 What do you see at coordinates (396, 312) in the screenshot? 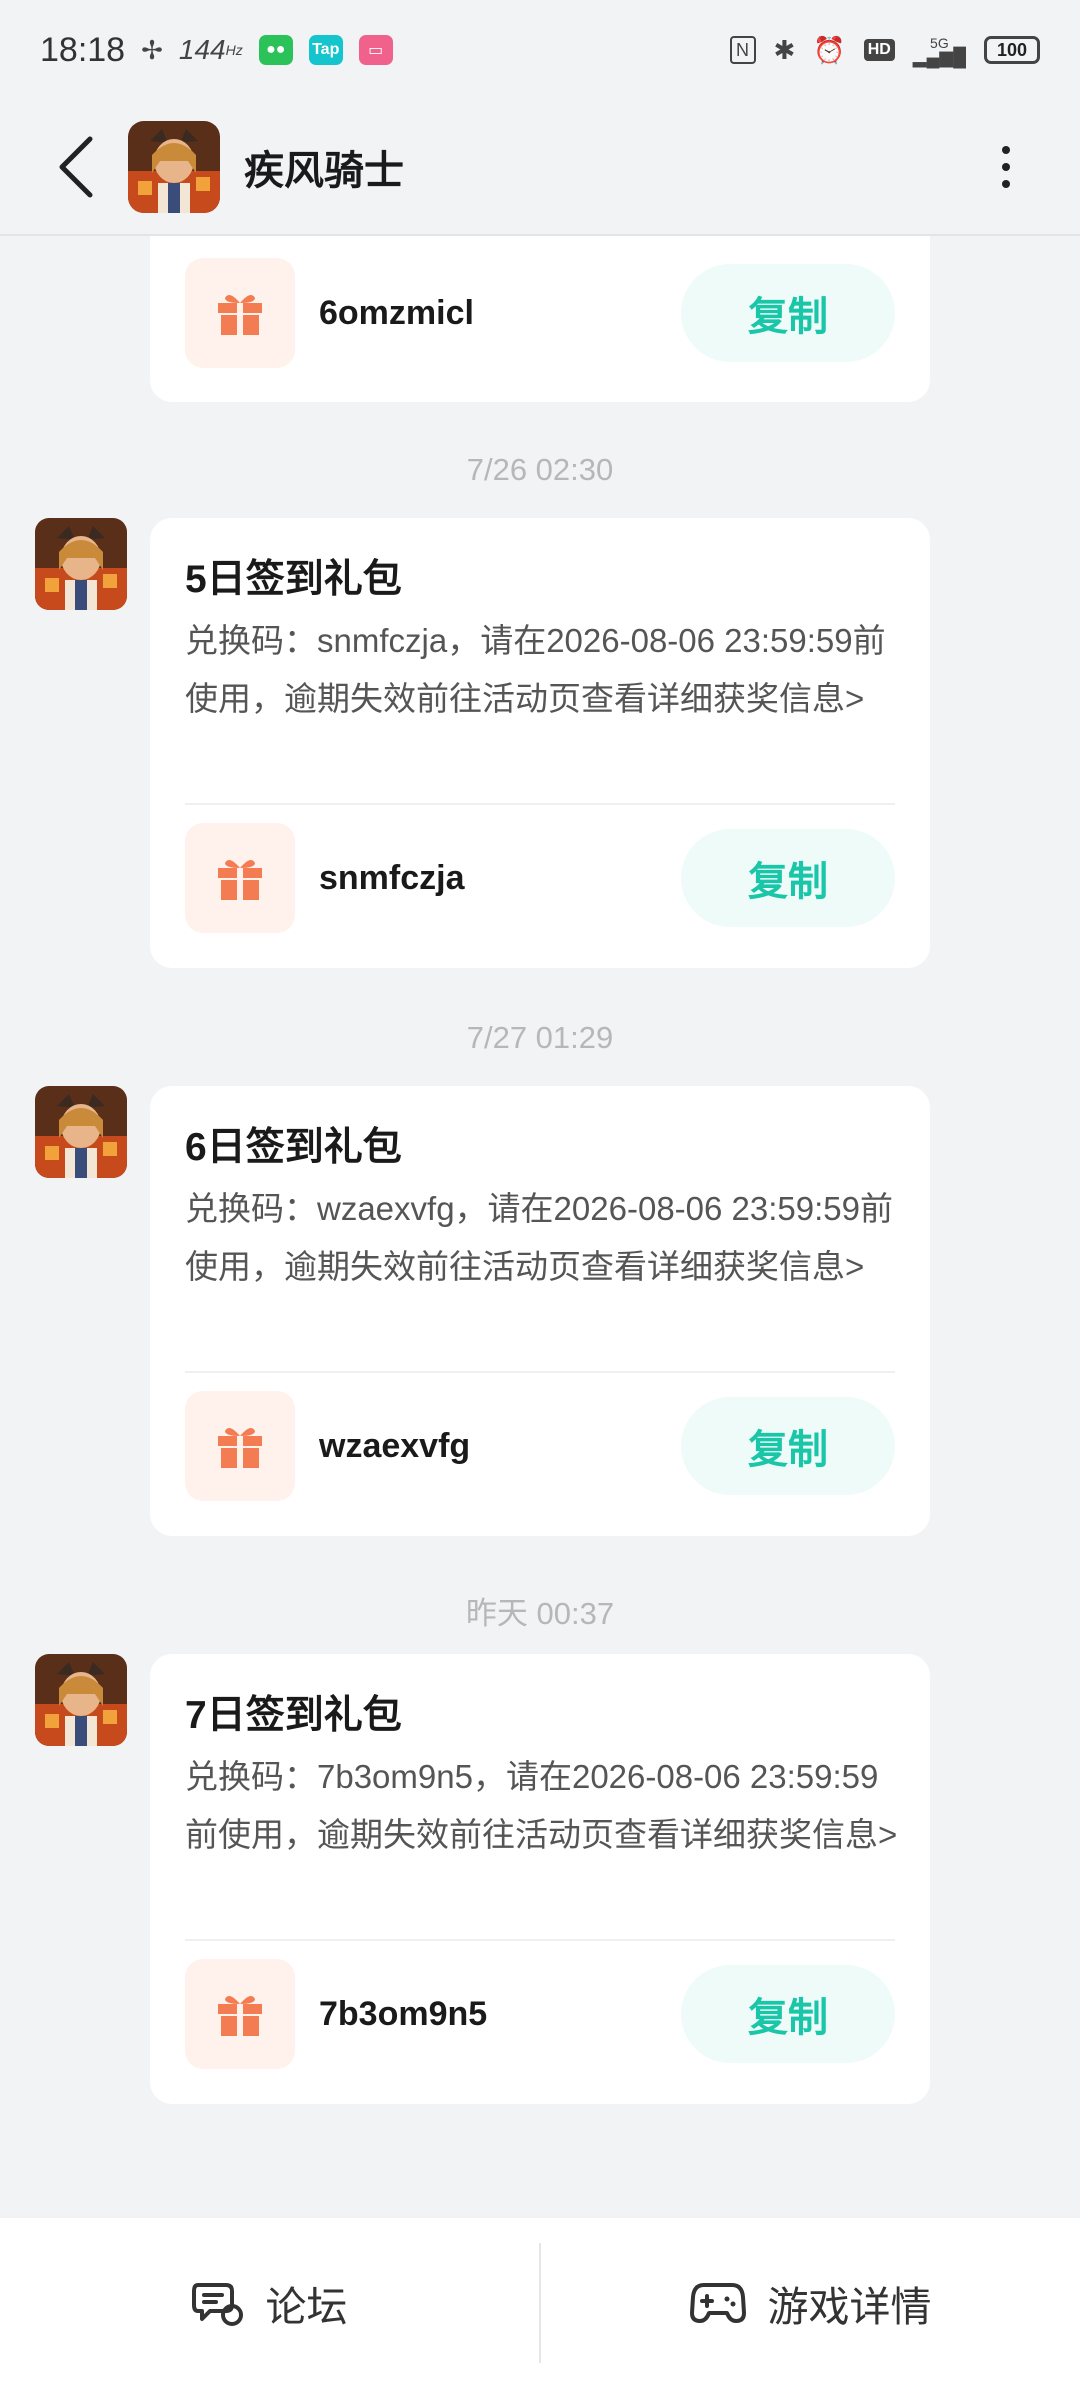
I see `gift-code: 6omzmicl` at bounding box center [396, 312].